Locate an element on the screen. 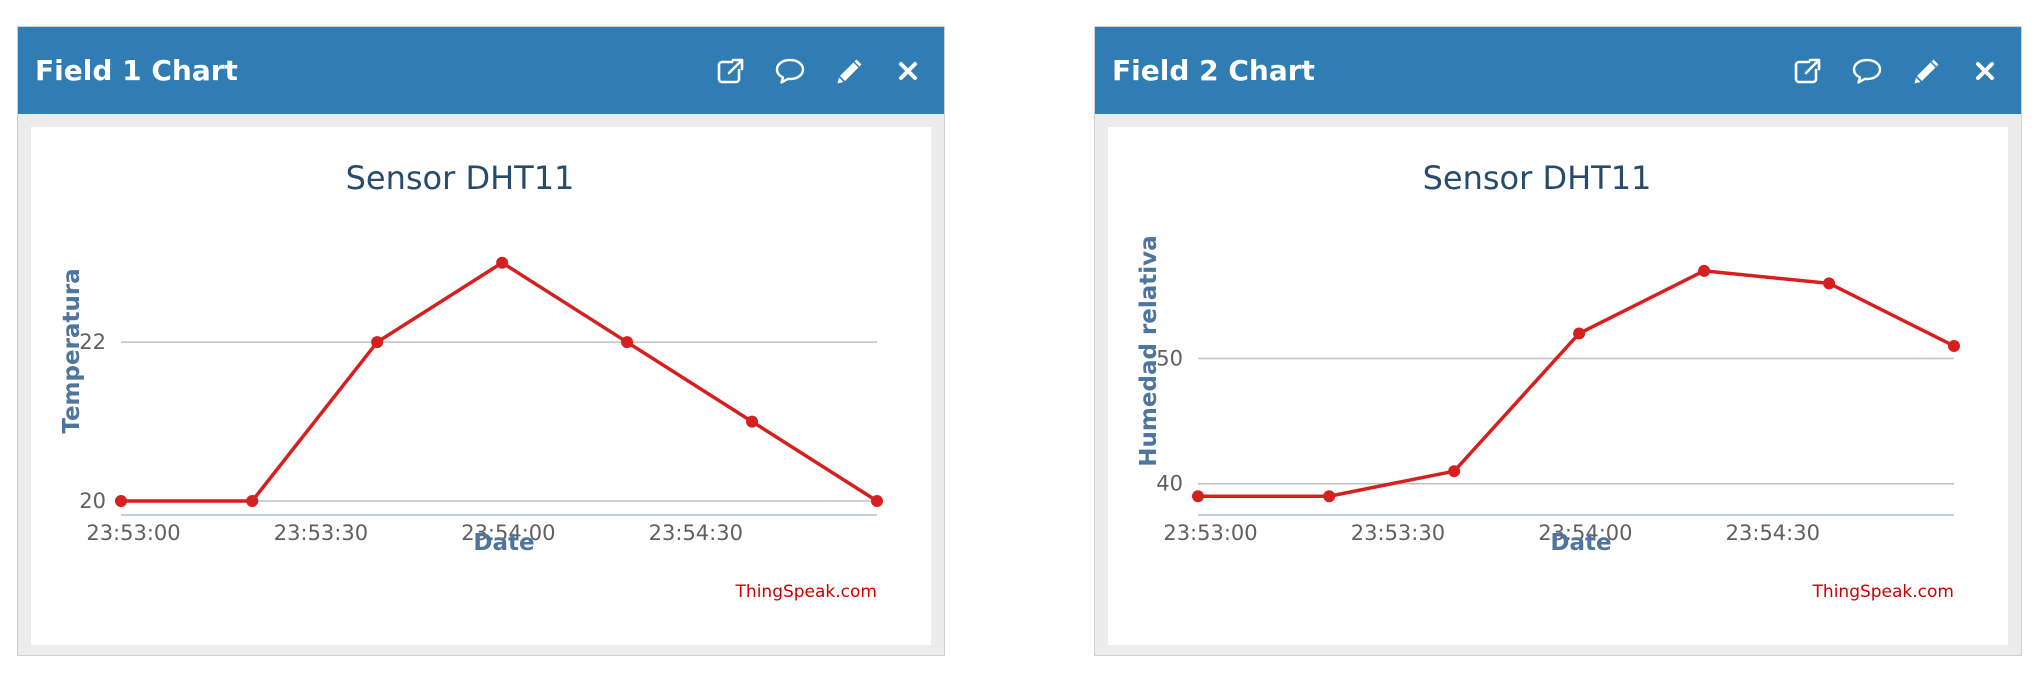 The image size is (2044, 686). y-axis-title: Humedad relativa is located at coordinates (1149, 350).